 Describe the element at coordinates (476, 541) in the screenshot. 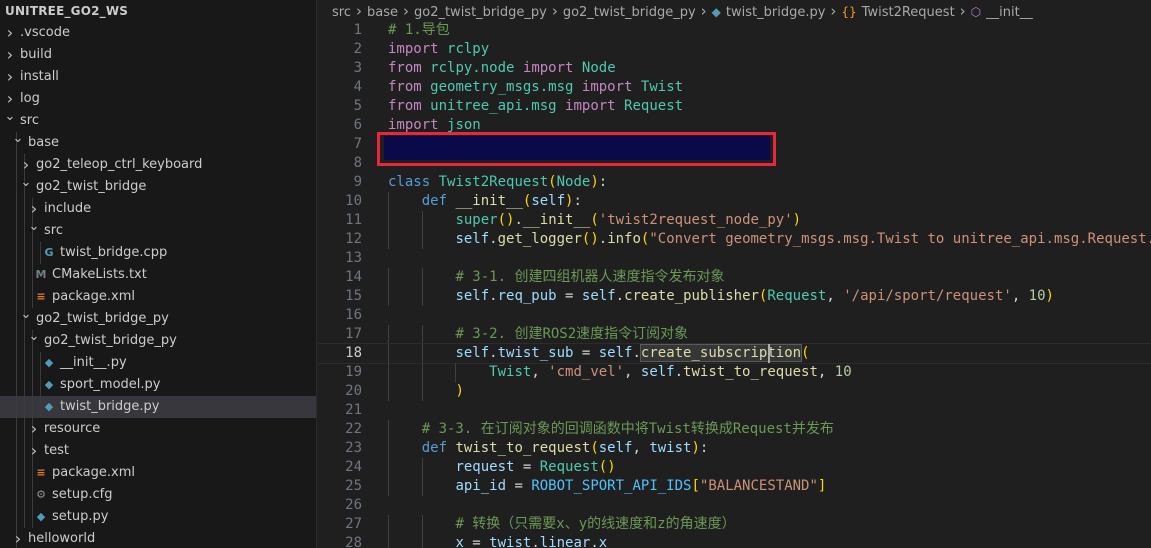

I see `code-token: =` at that location.